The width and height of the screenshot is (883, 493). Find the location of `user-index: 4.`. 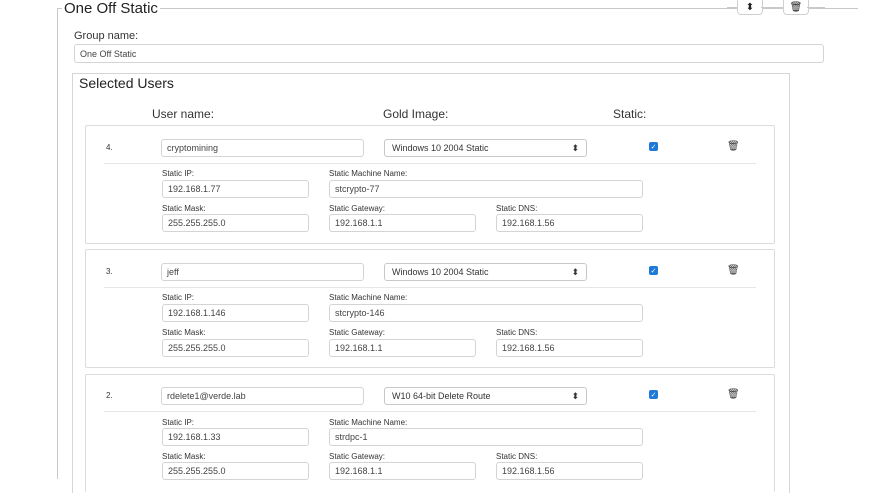

user-index: 4. is located at coordinates (109, 147).